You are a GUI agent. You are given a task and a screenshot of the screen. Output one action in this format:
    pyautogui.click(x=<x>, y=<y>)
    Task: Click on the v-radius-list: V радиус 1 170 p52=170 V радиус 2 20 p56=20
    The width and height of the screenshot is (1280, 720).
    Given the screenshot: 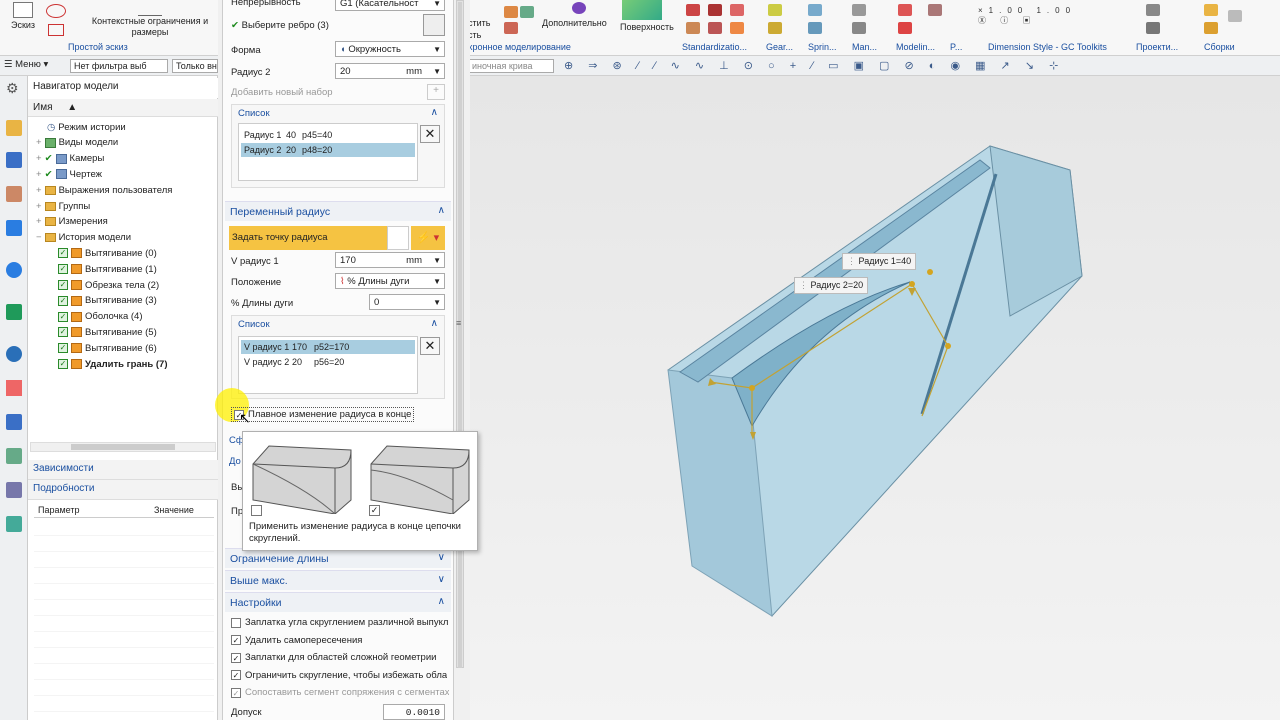 What is the action you would take?
    pyautogui.click(x=328, y=365)
    